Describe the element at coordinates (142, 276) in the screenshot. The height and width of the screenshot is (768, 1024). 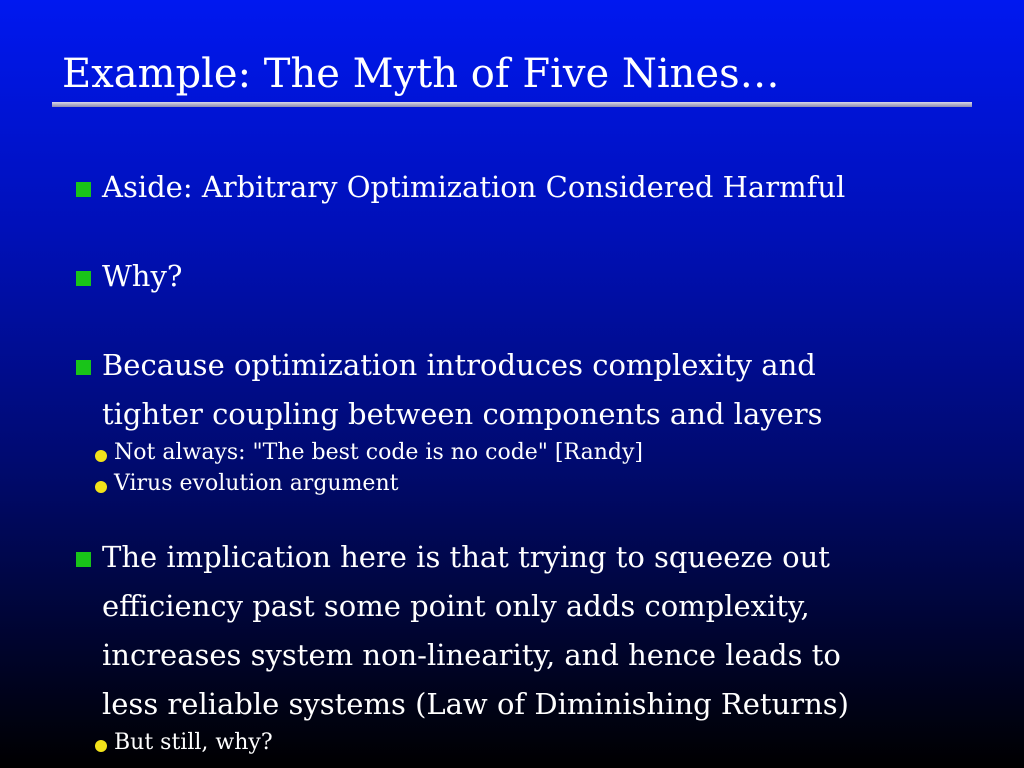
I see `bullet-text: Why?` at that location.